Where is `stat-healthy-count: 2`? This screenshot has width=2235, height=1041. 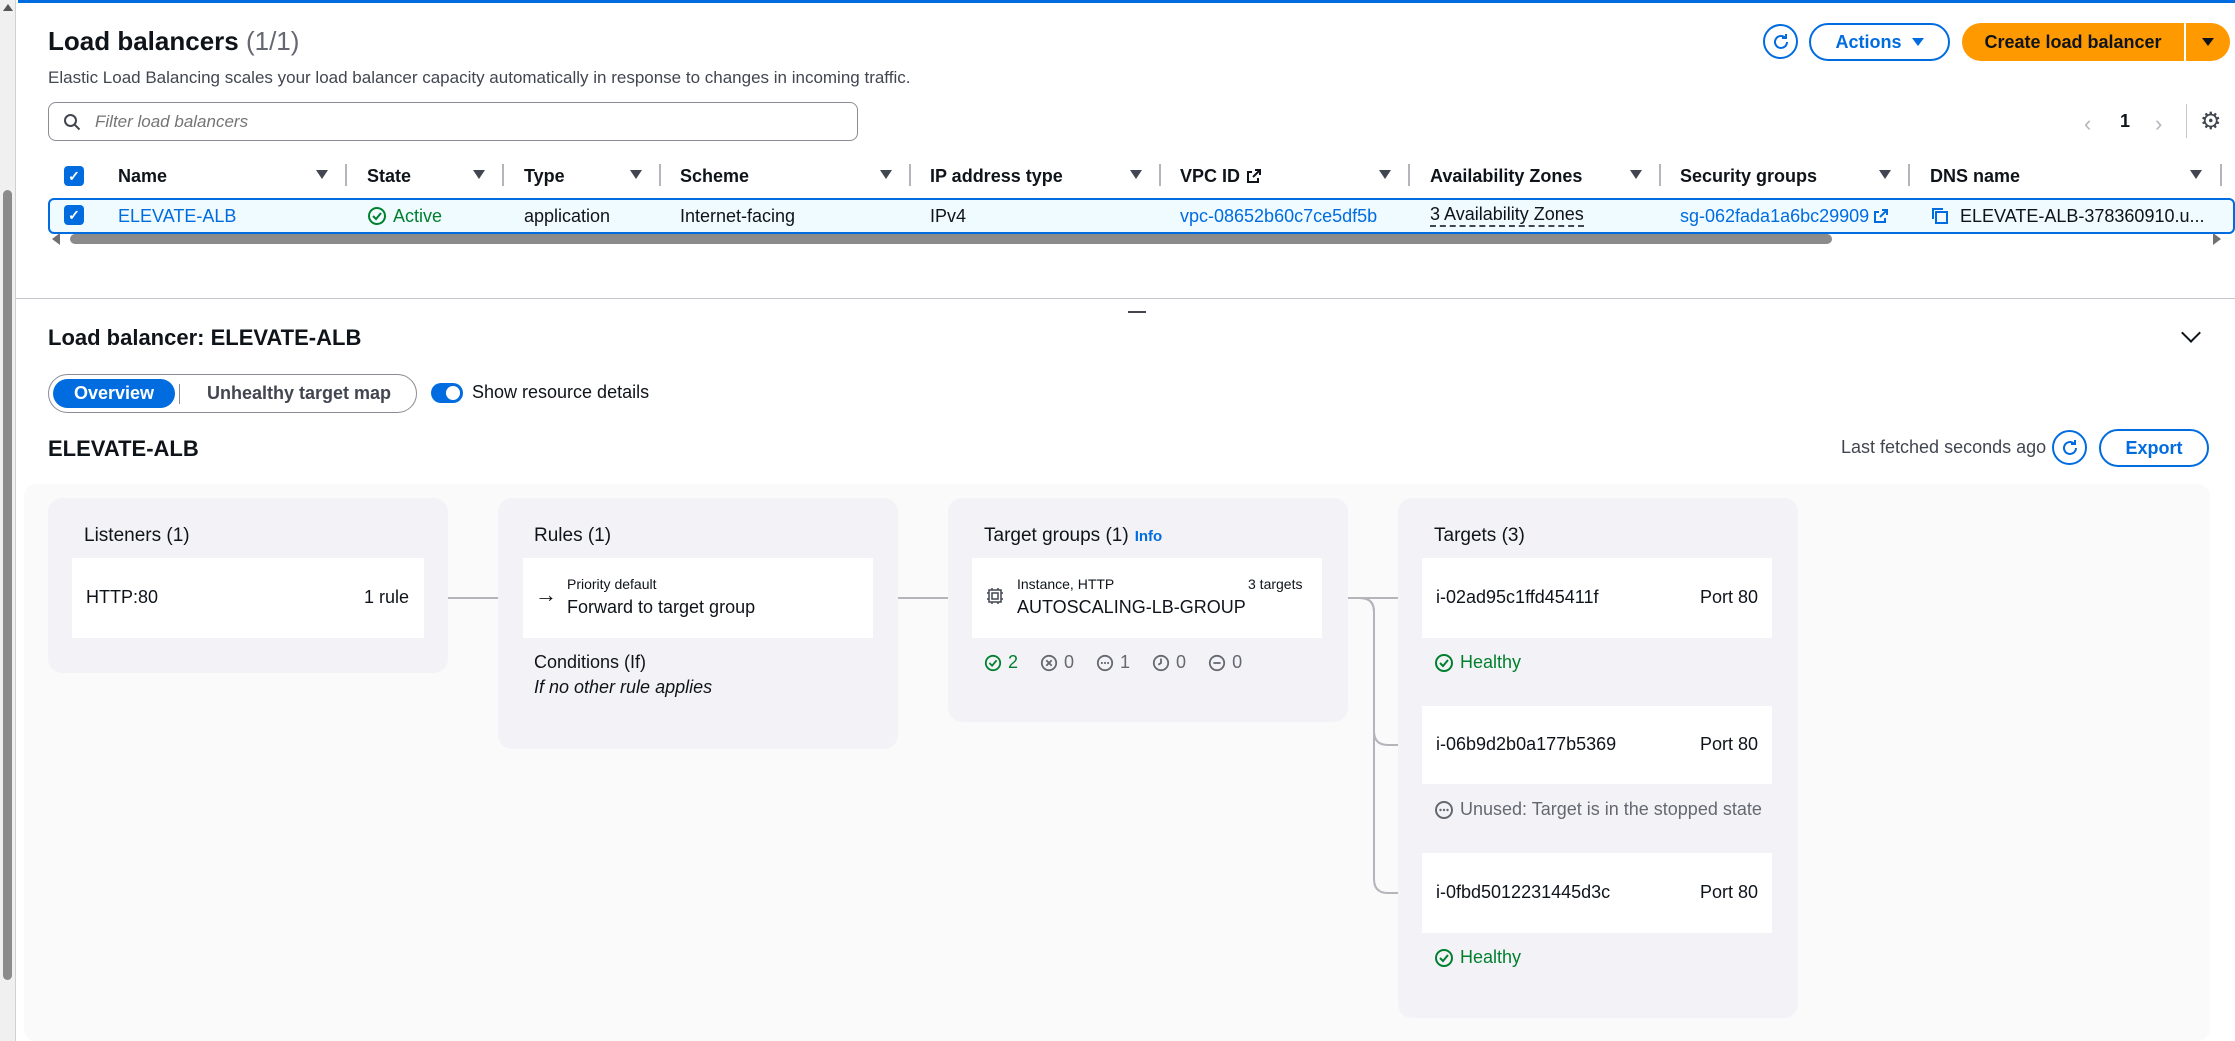
stat-healthy-count: 2 is located at coordinates (1013, 662).